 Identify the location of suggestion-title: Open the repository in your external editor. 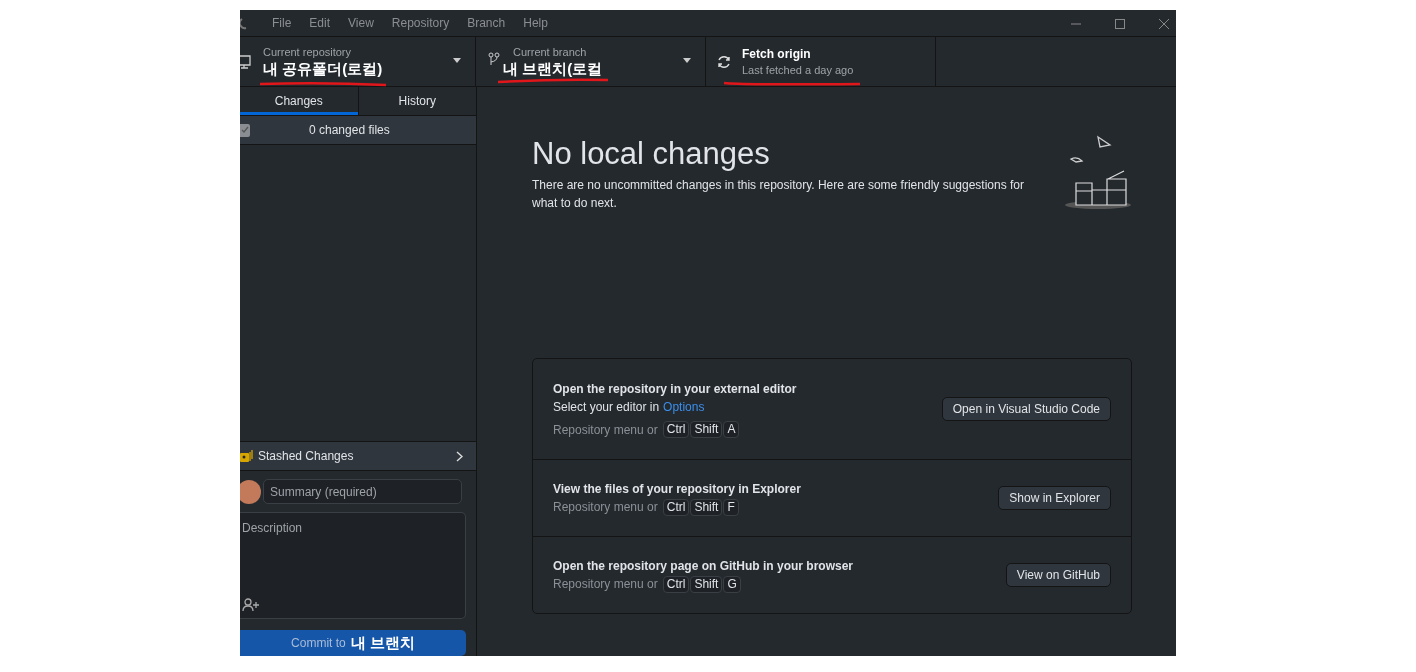
(675, 389).